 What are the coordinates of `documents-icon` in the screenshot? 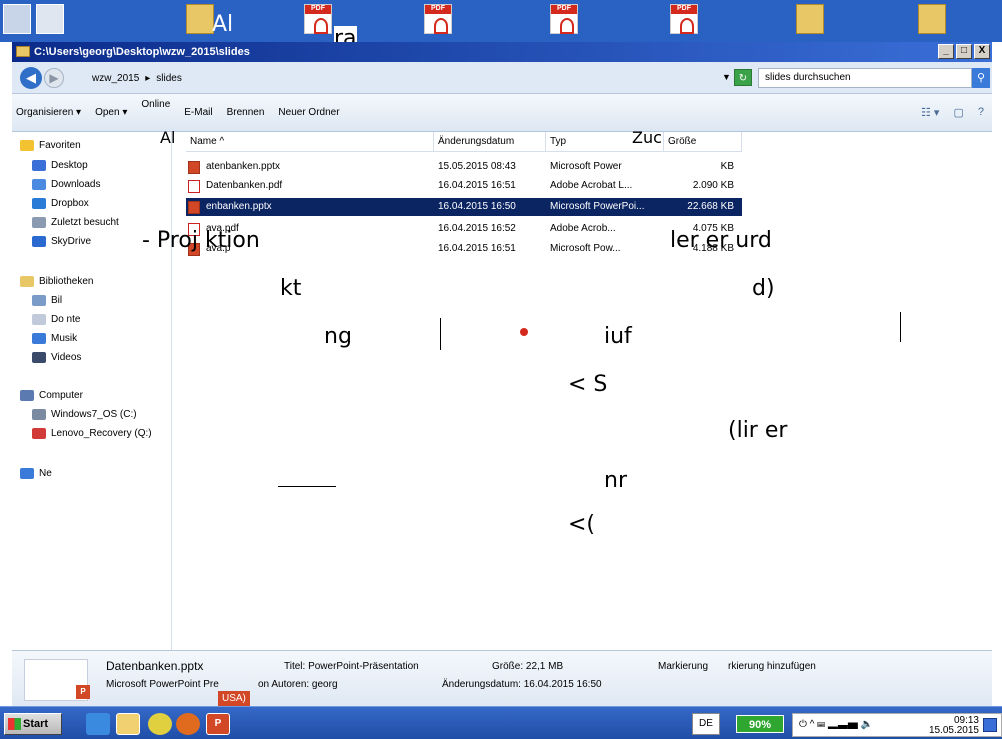 It's located at (39, 319).